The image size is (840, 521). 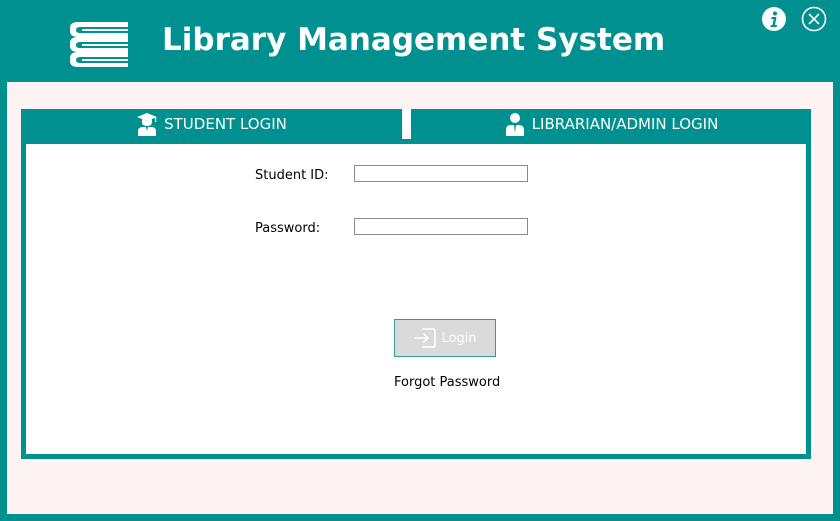 What do you see at coordinates (459, 338) in the screenshot?
I see `login-button-label: Login` at bounding box center [459, 338].